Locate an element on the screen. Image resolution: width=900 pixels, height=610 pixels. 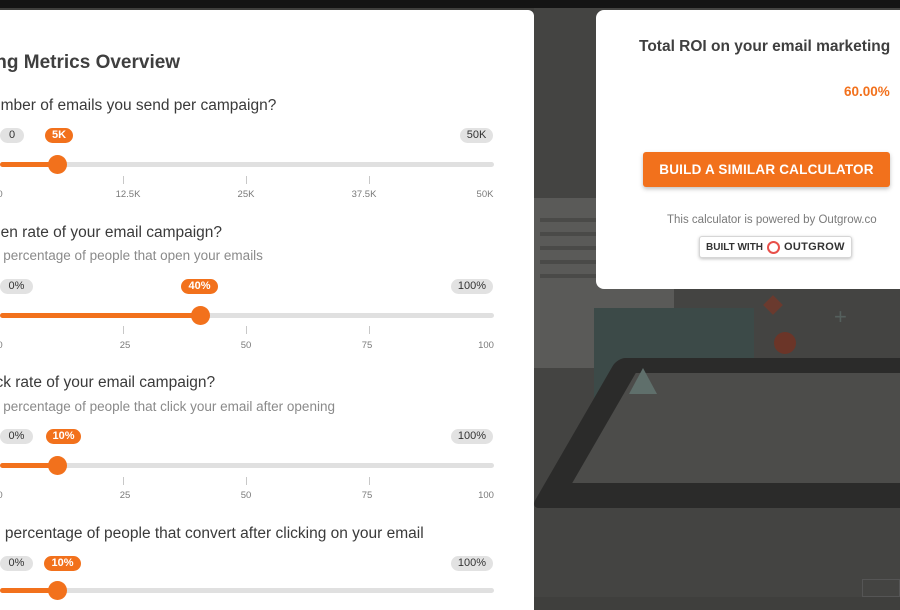
conversion-rate-slider is located at coordinates (247, 590).